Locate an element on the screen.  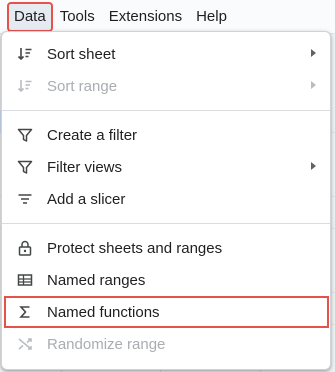
menu-item-named-ranges: Named ranges is located at coordinates (166, 280).